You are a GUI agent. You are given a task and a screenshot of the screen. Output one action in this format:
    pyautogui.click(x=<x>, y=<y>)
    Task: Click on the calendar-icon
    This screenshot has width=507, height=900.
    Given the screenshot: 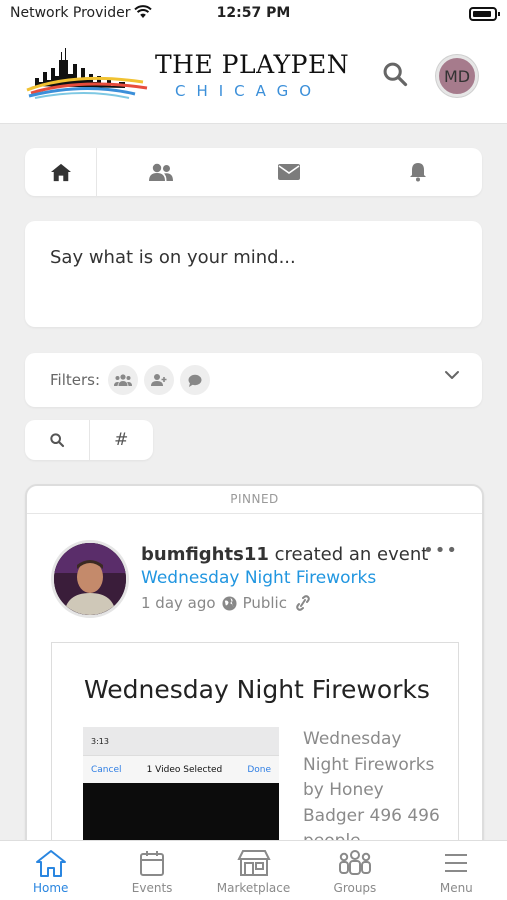 What is the action you would take?
    pyautogui.click(x=152, y=863)
    